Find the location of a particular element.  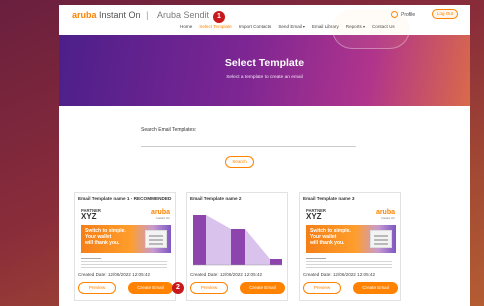

logout-button: Log Out is located at coordinates (445, 14).